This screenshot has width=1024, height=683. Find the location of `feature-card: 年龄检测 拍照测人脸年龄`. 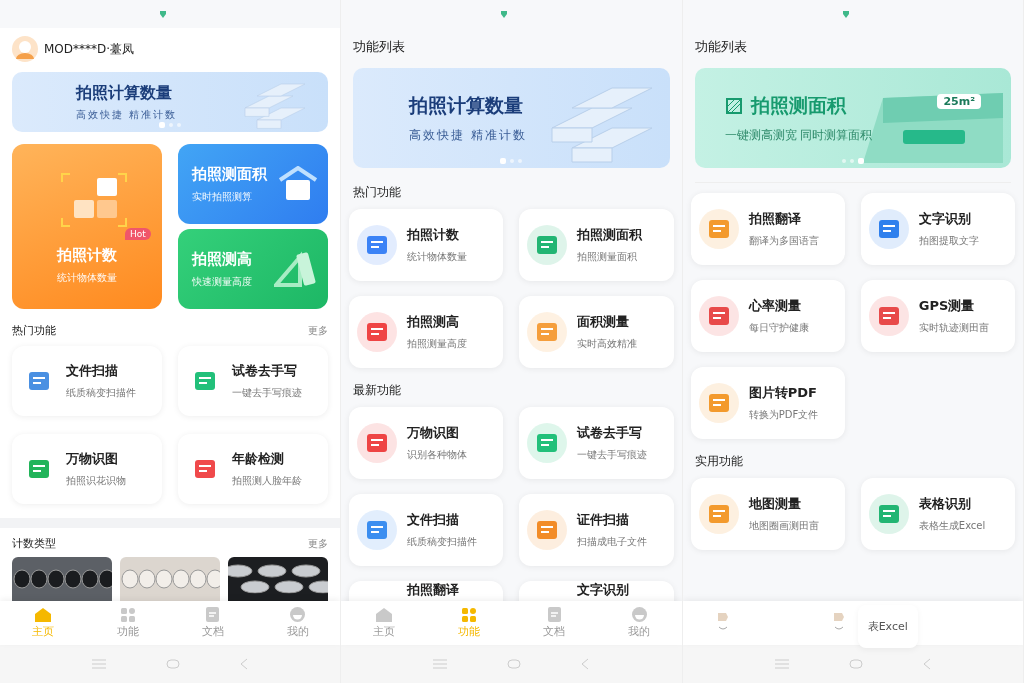

feature-card: 年龄检测 拍照测人脸年龄 is located at coordinates (253, 469).